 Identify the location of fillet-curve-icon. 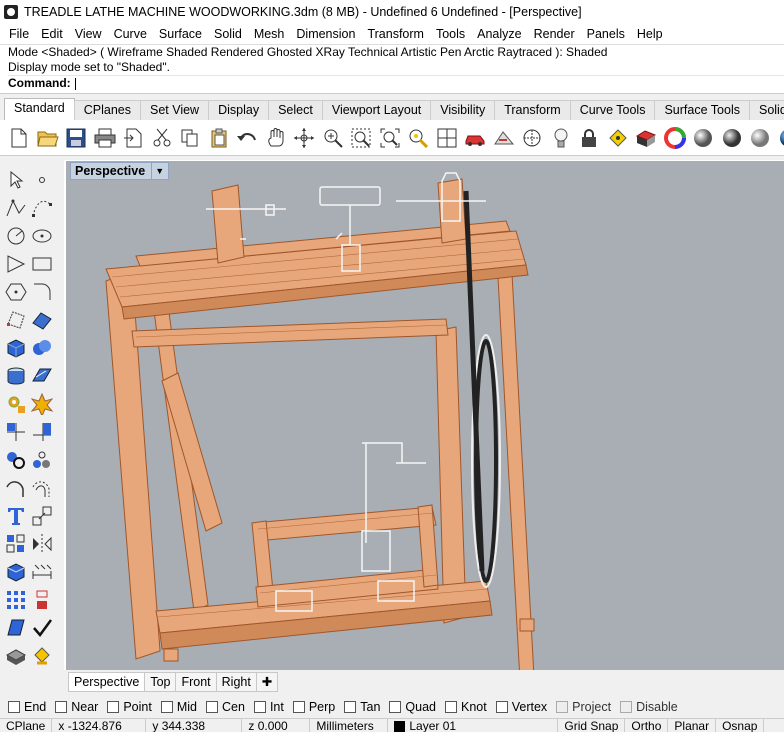
(42, 292).